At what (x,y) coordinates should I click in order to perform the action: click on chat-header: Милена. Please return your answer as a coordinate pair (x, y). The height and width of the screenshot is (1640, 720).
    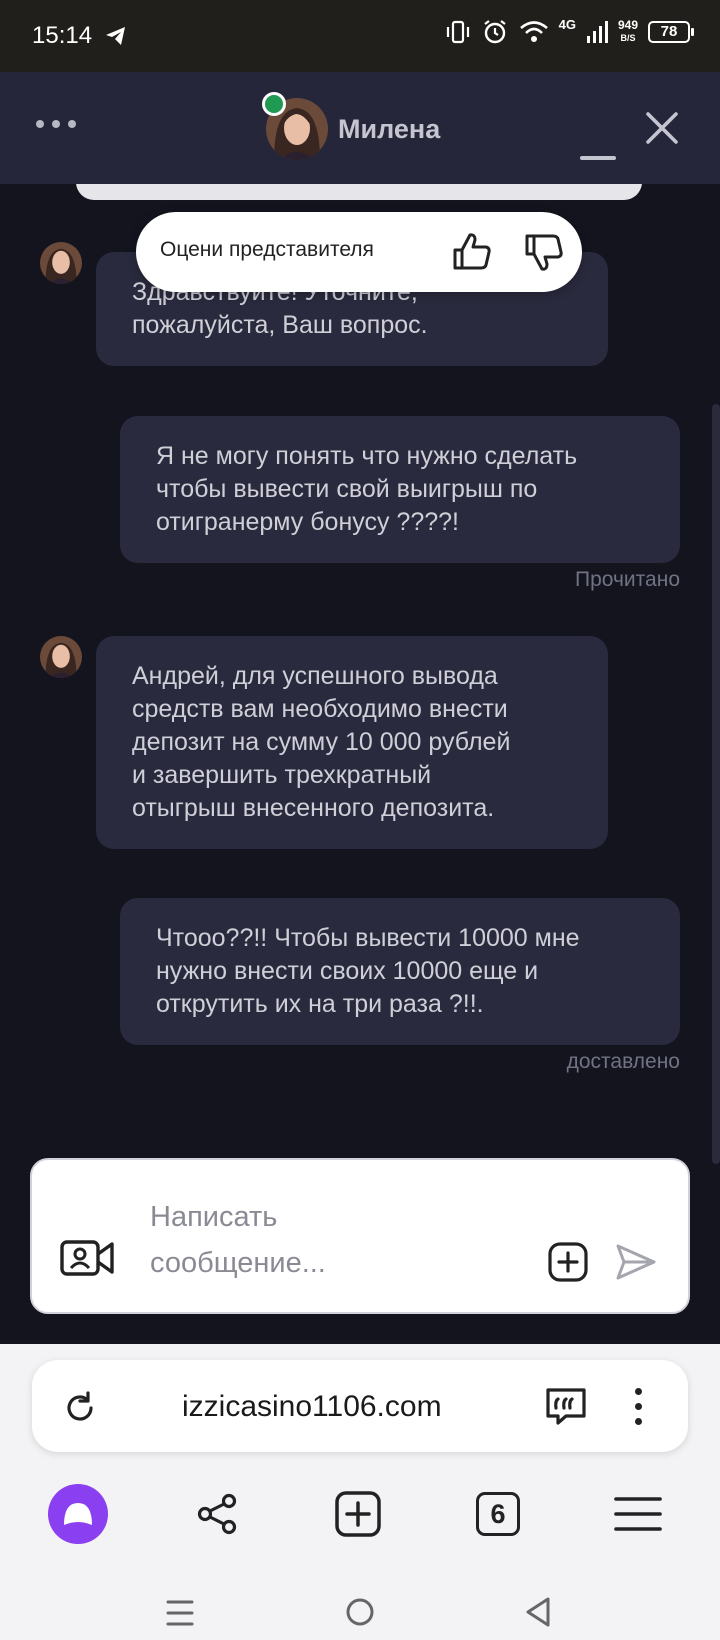
    Looking at the image, I should click on (360, 128).